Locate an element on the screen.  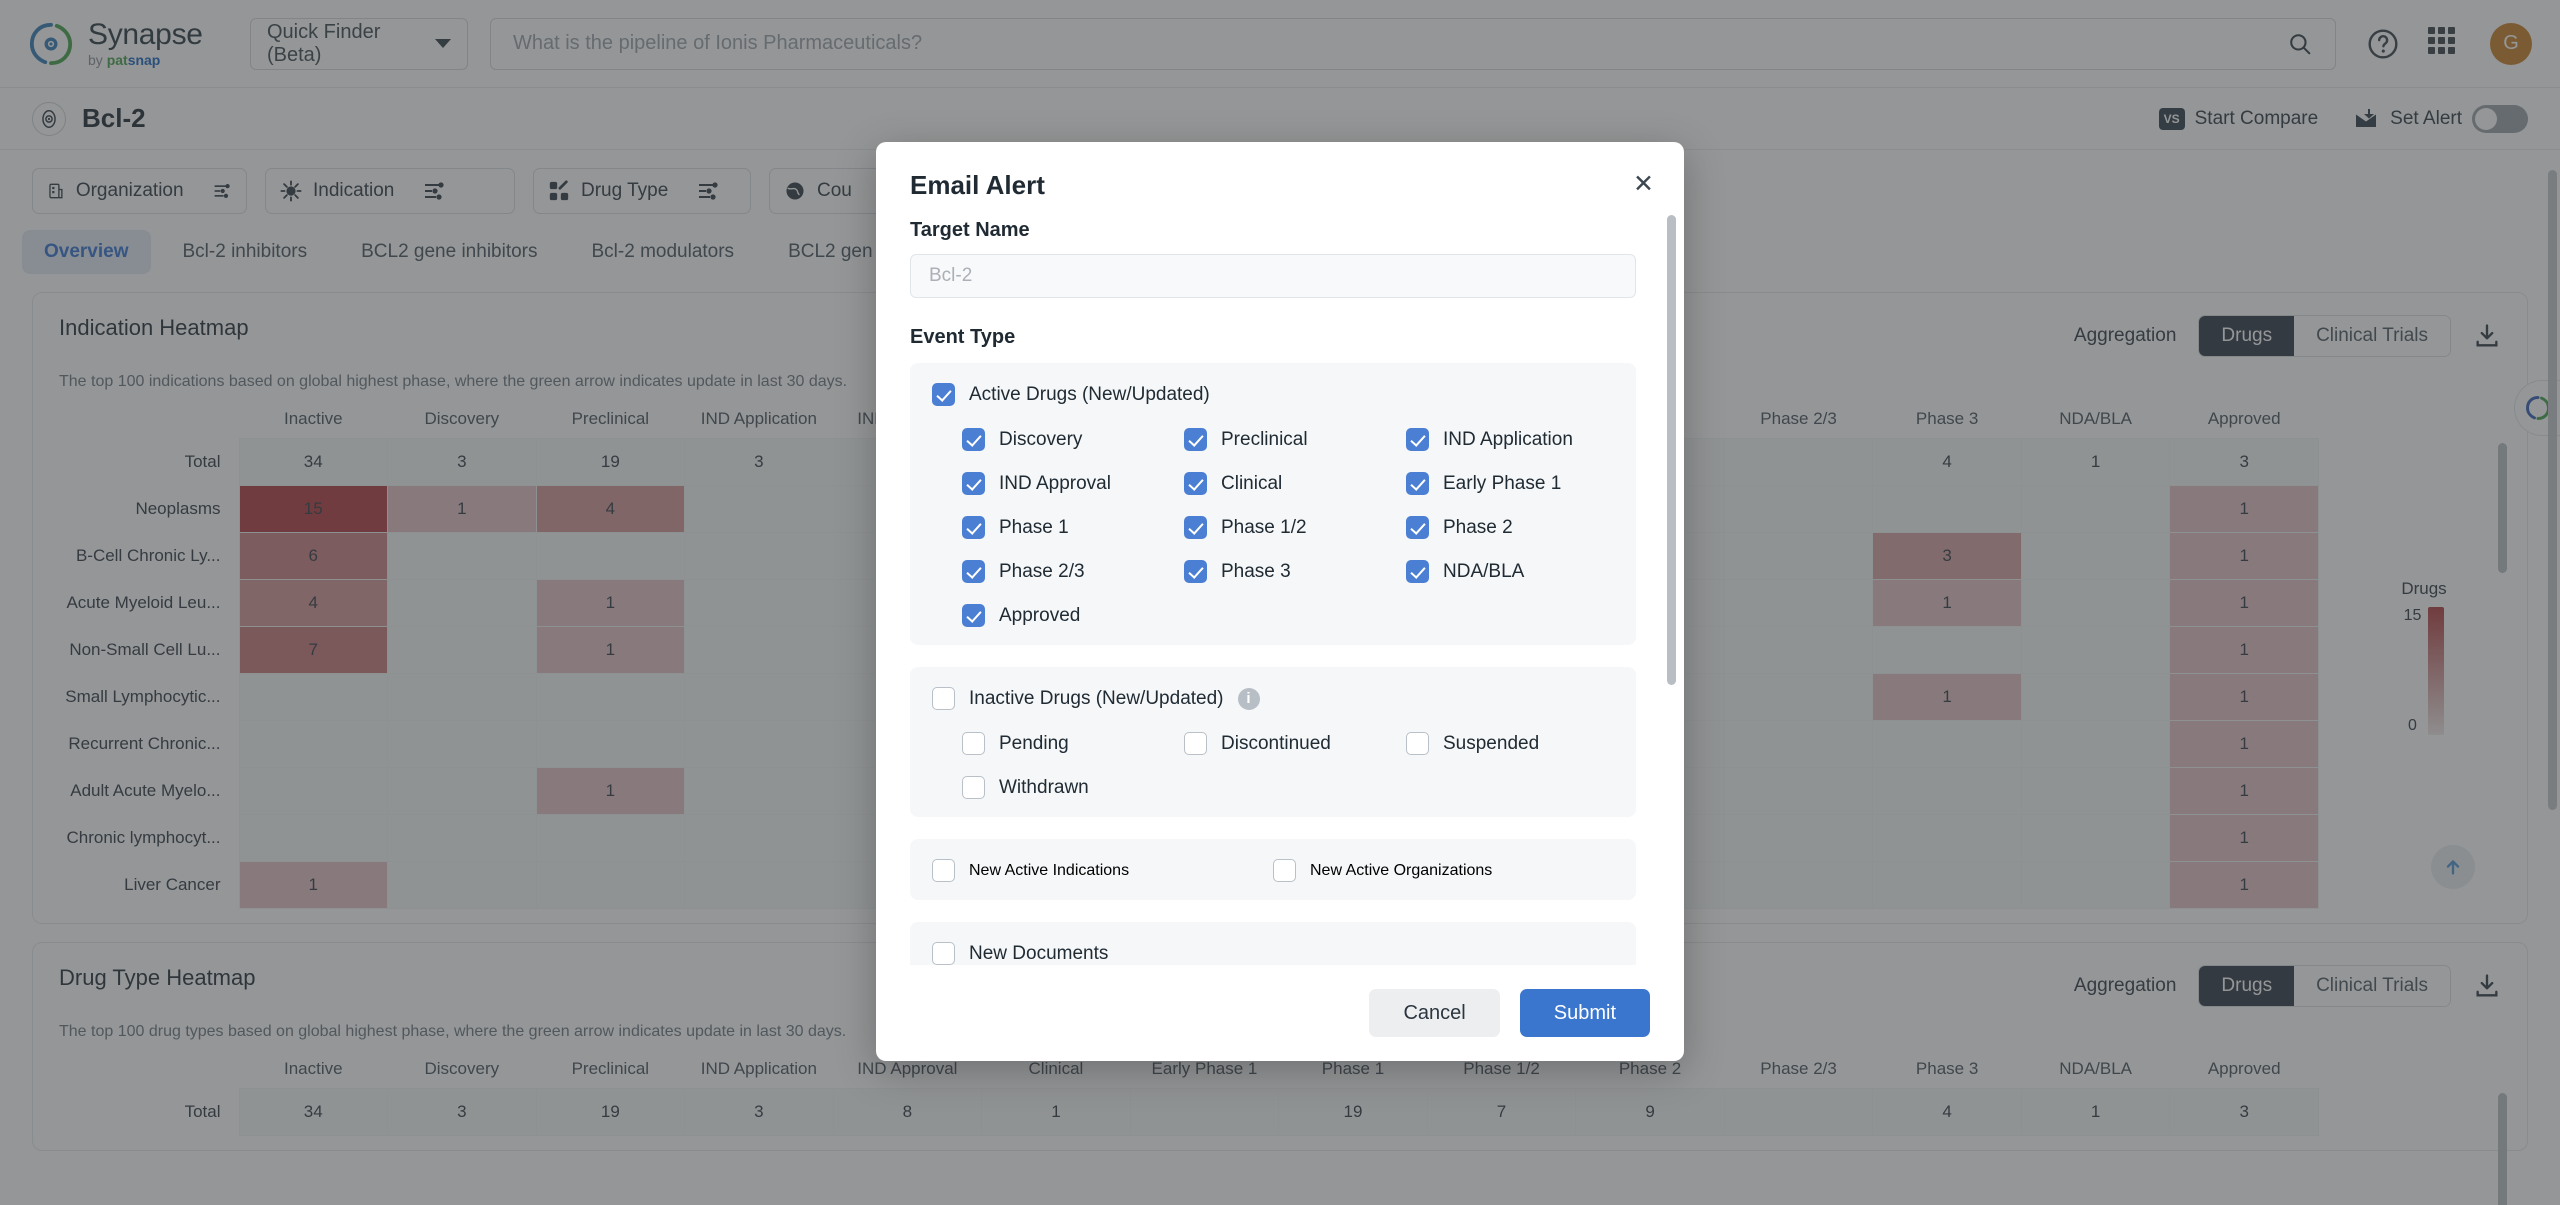
new-active-organizations-row: New Active Organizations is located at coordinates (1443, 870).